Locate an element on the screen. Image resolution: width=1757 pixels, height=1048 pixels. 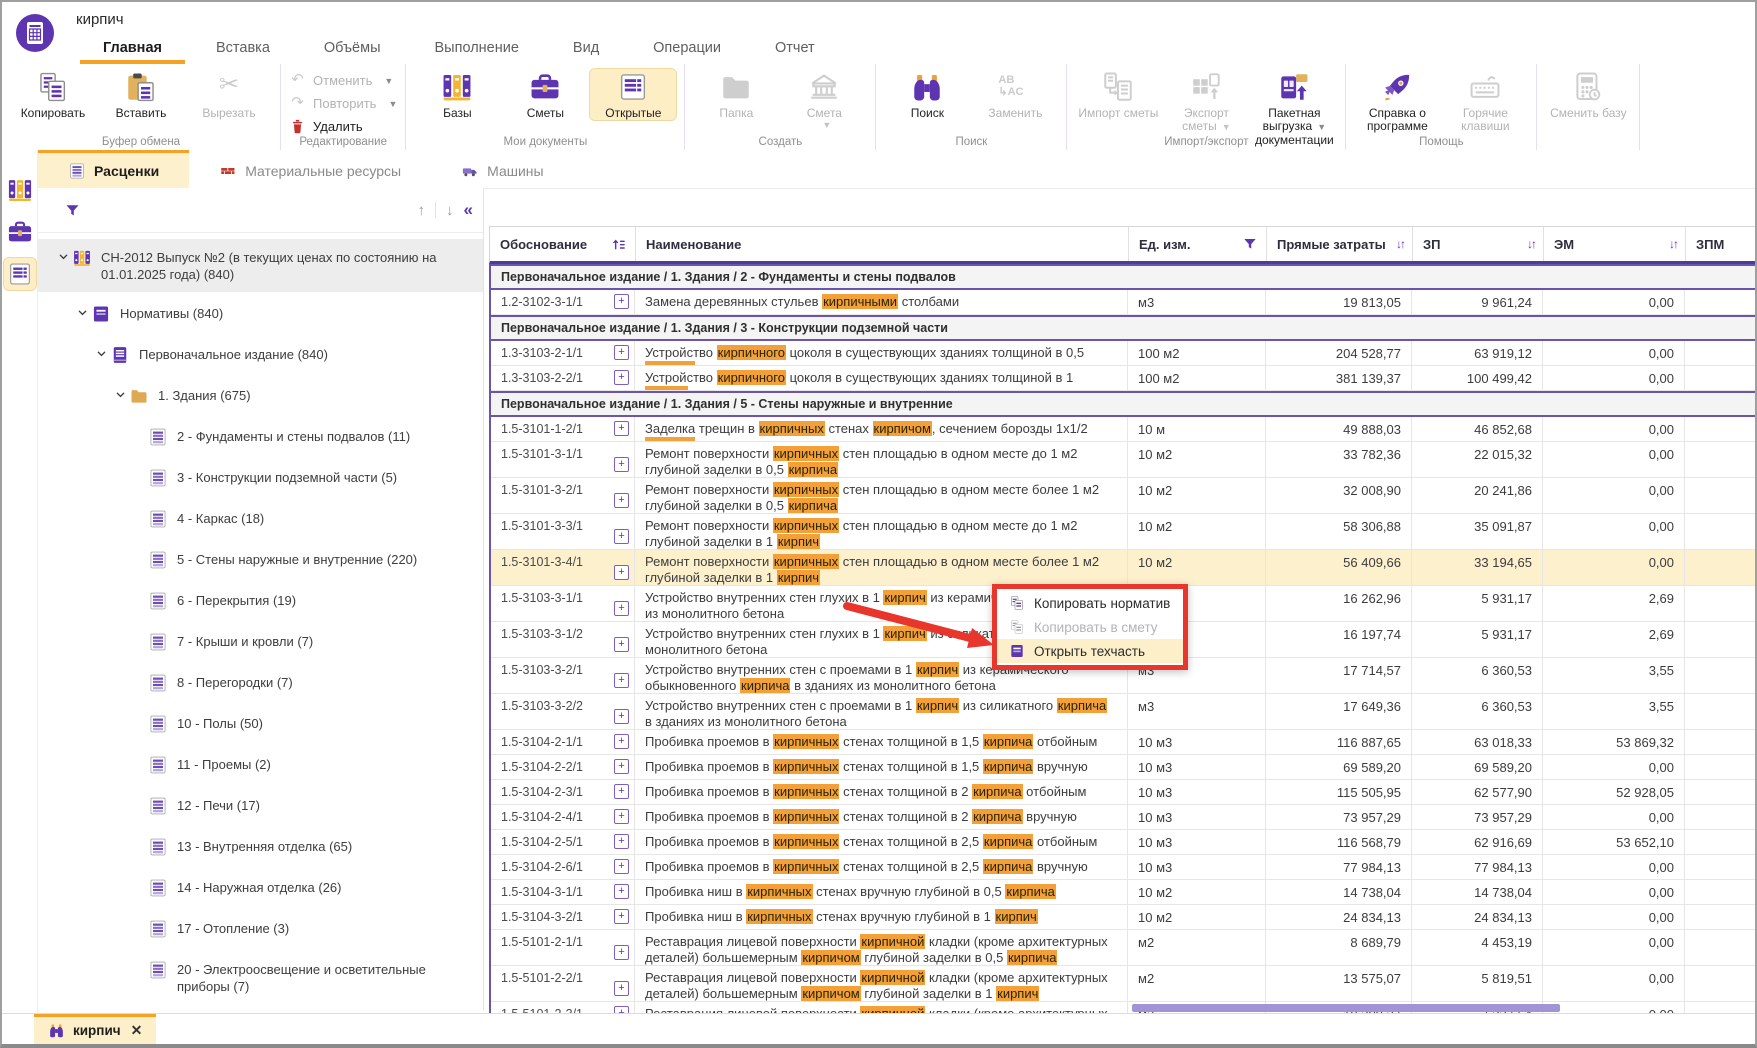
tree-item: 6 - Перекрытия (19) is located at coordinates (260, 601).